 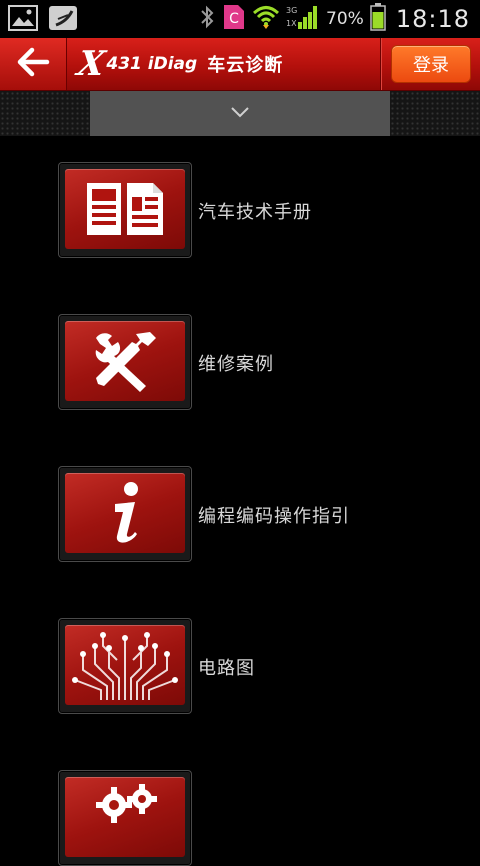 I want to click on menu-item-technical-manual: 汽车技术手册, so click(x=268, y=210).